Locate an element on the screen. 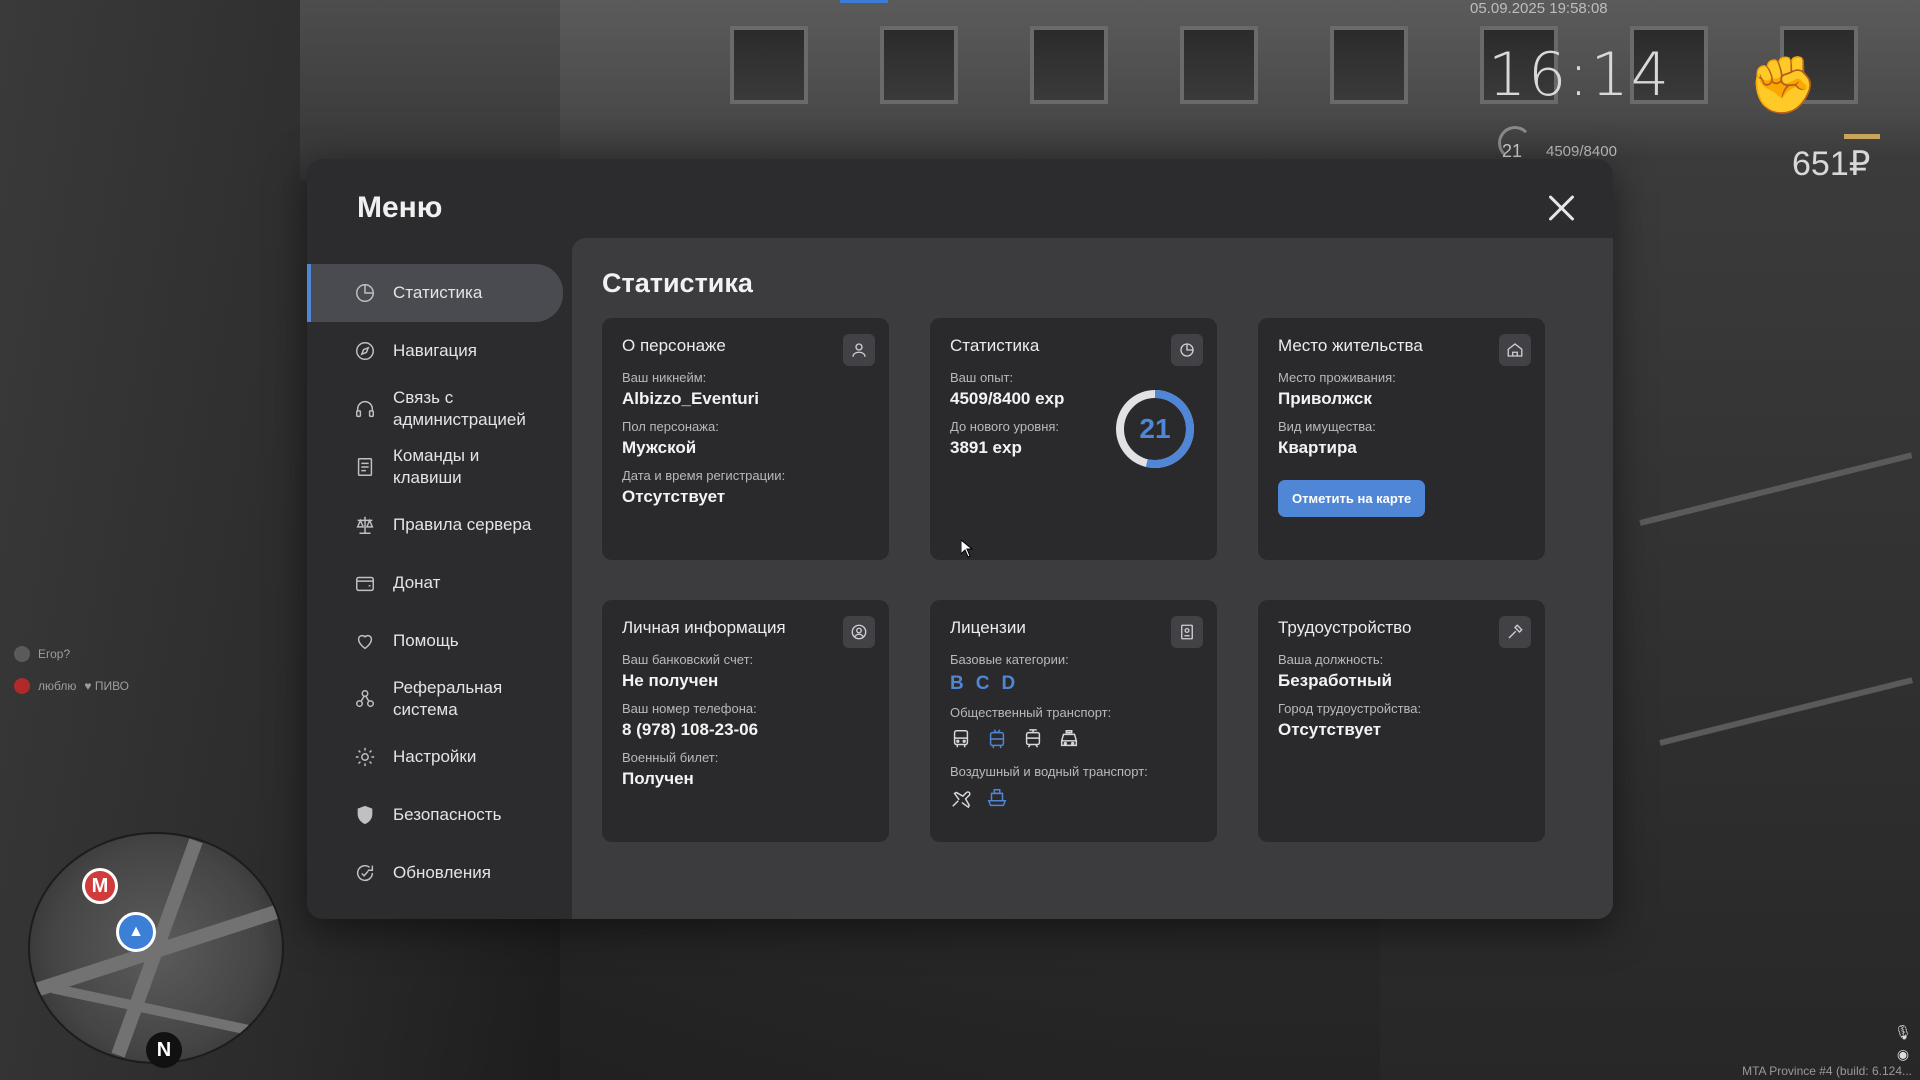 The height and width of the screenshot is (1080, 1920). job-position-value: Безработный is located at coordinates (1335, 680).